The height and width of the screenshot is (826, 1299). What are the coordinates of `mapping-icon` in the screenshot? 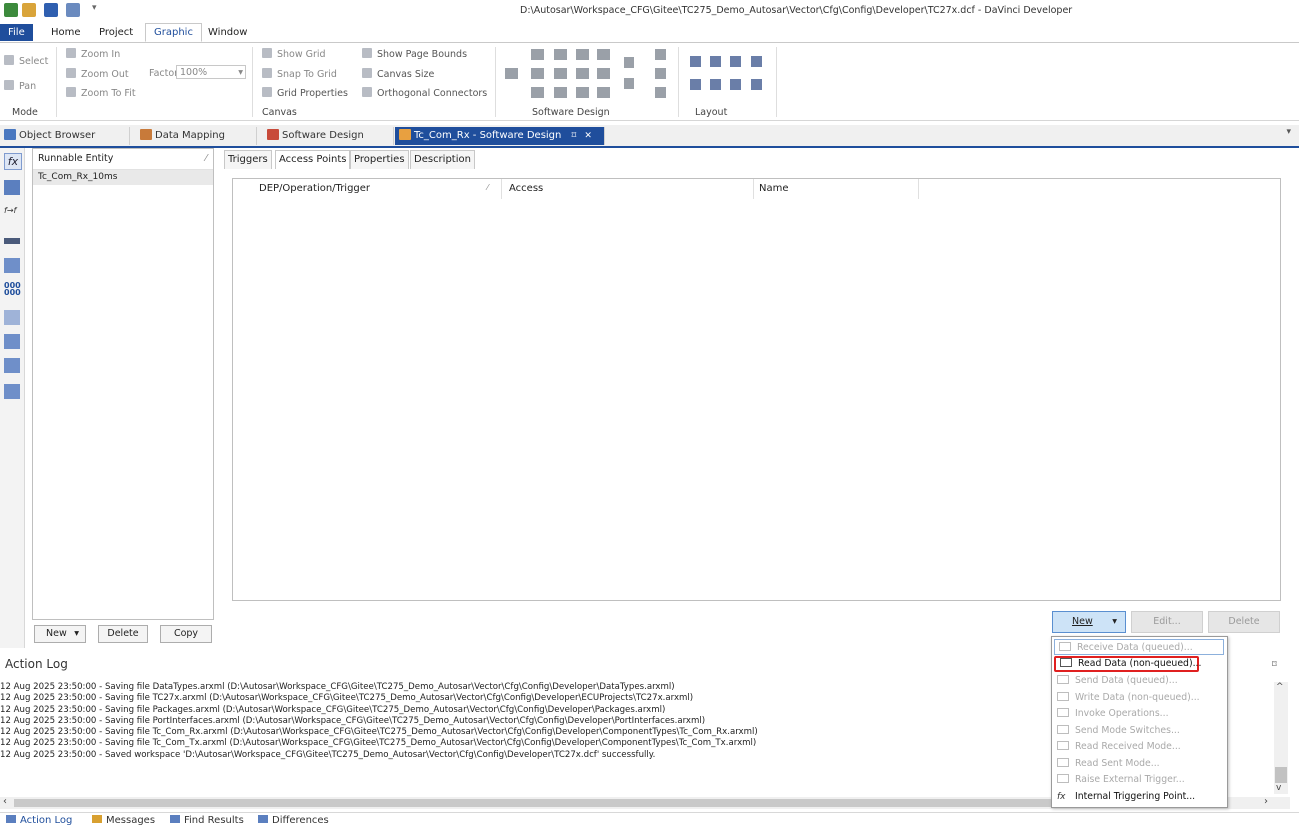 It's located at (12, 365).